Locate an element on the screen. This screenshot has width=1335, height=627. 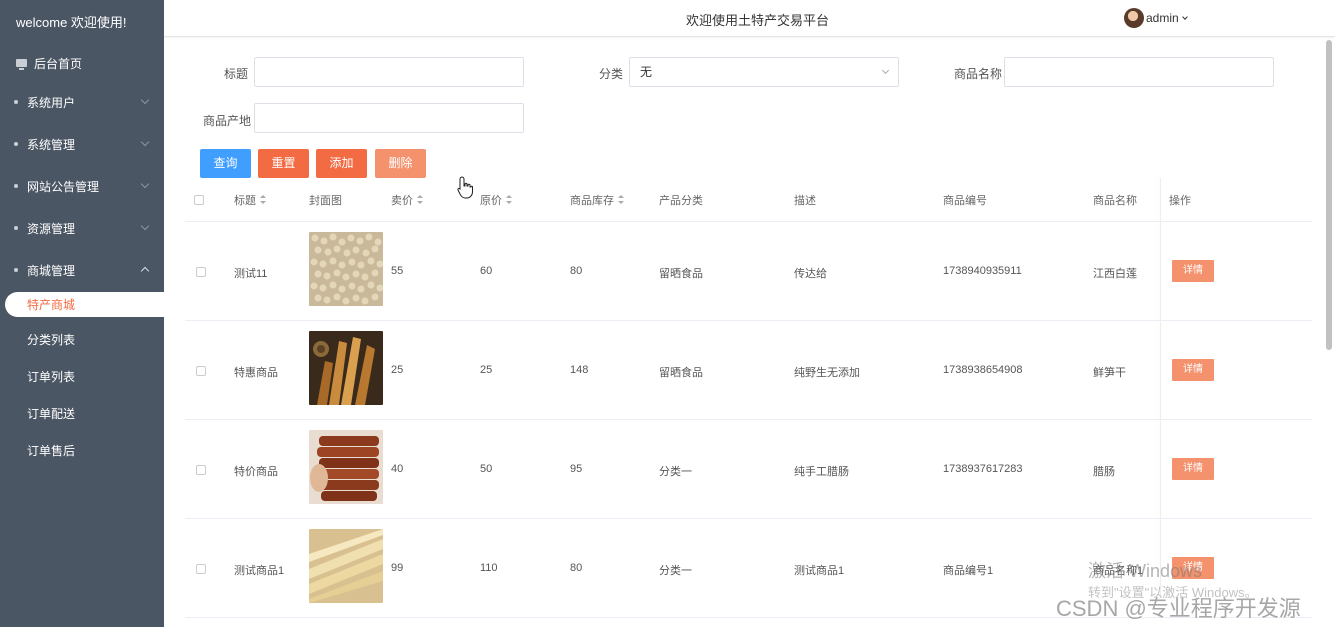
column-header-name: 商品名称 is located at coordinates (1115, 201).